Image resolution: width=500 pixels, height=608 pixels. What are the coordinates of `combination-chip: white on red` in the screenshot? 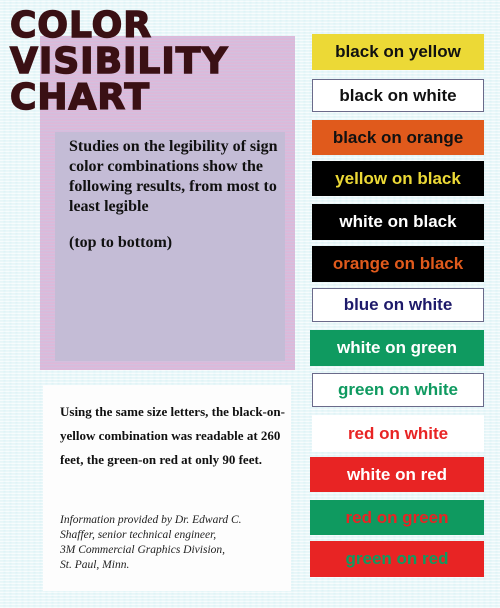 It's located at (397, 474).